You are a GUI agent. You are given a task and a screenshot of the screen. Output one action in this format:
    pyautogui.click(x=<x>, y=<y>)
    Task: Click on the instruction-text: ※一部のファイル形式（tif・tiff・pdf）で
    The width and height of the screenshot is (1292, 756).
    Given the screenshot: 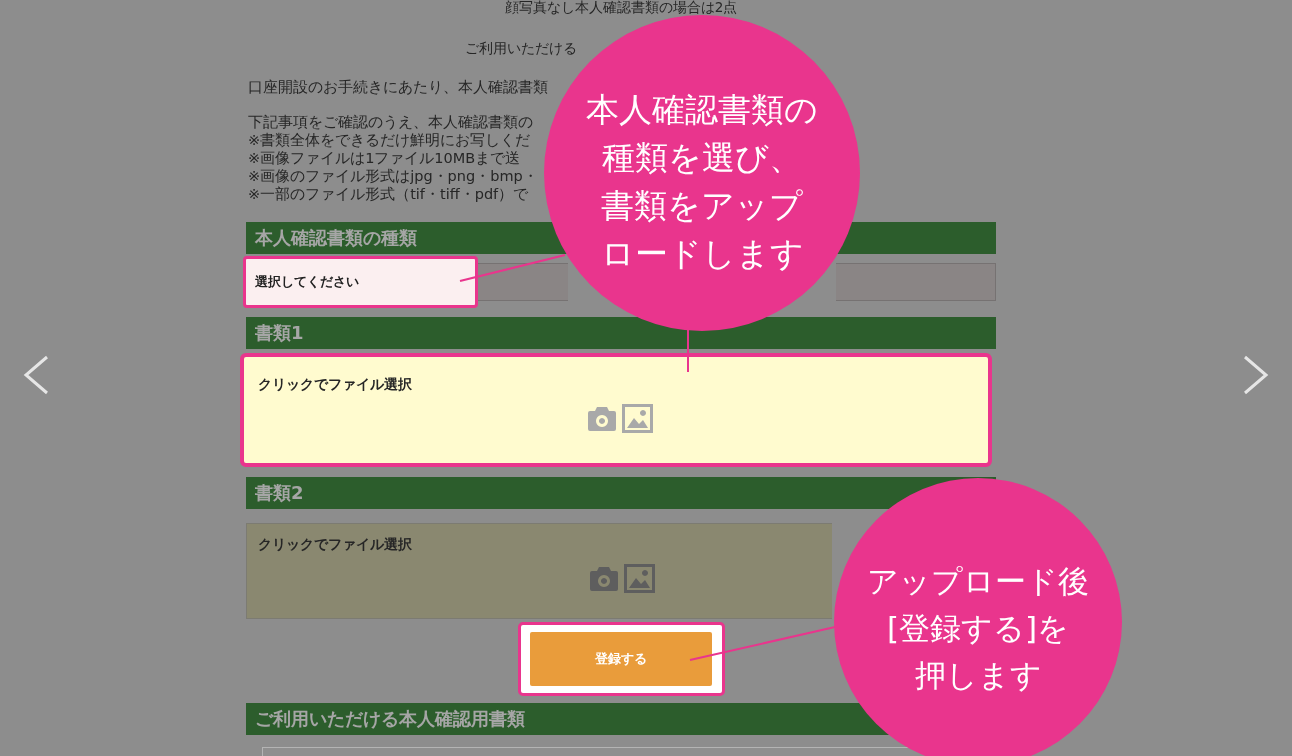 What is the action you would take?
    pyautogui.click(x=388, y=194)
    